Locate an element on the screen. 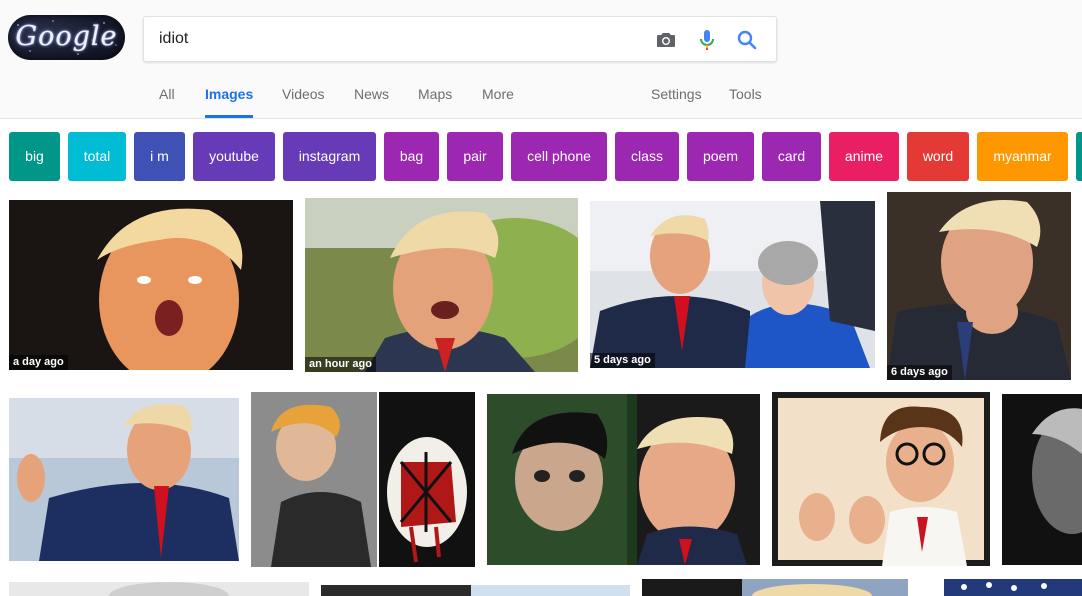 Image resolution: width=1082 pixels, height=596 pixels. image-punk-singer-and-grenade-art is located at coordinates (363, 479).